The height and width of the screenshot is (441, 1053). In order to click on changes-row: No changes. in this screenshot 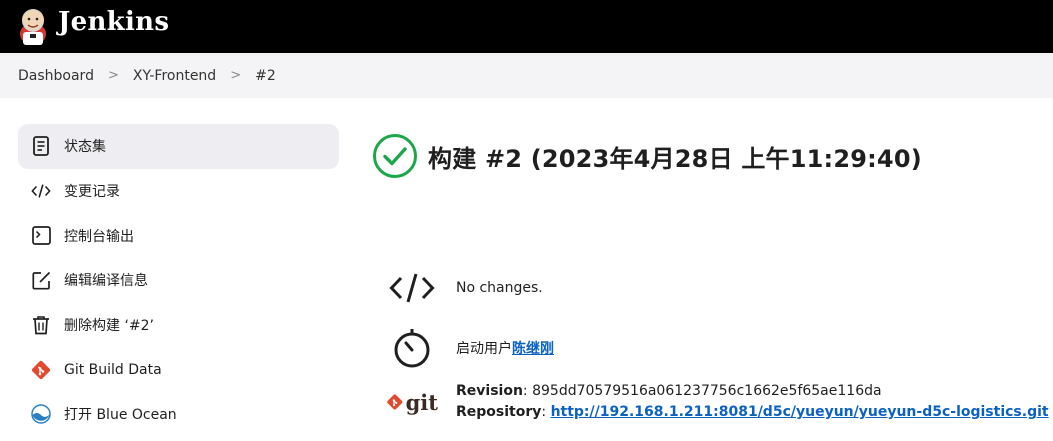, I will do `click(464, 288)`.